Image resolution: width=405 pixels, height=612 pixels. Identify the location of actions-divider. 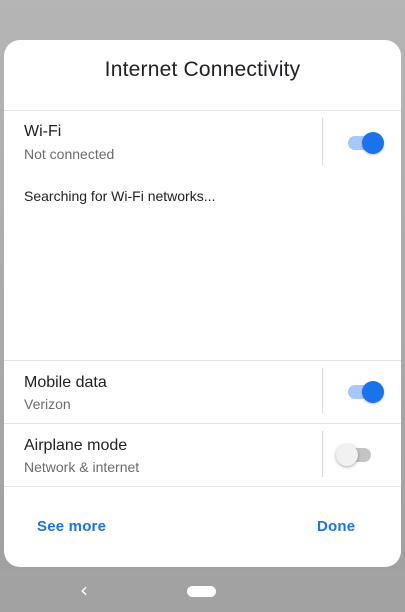
(202, 486).